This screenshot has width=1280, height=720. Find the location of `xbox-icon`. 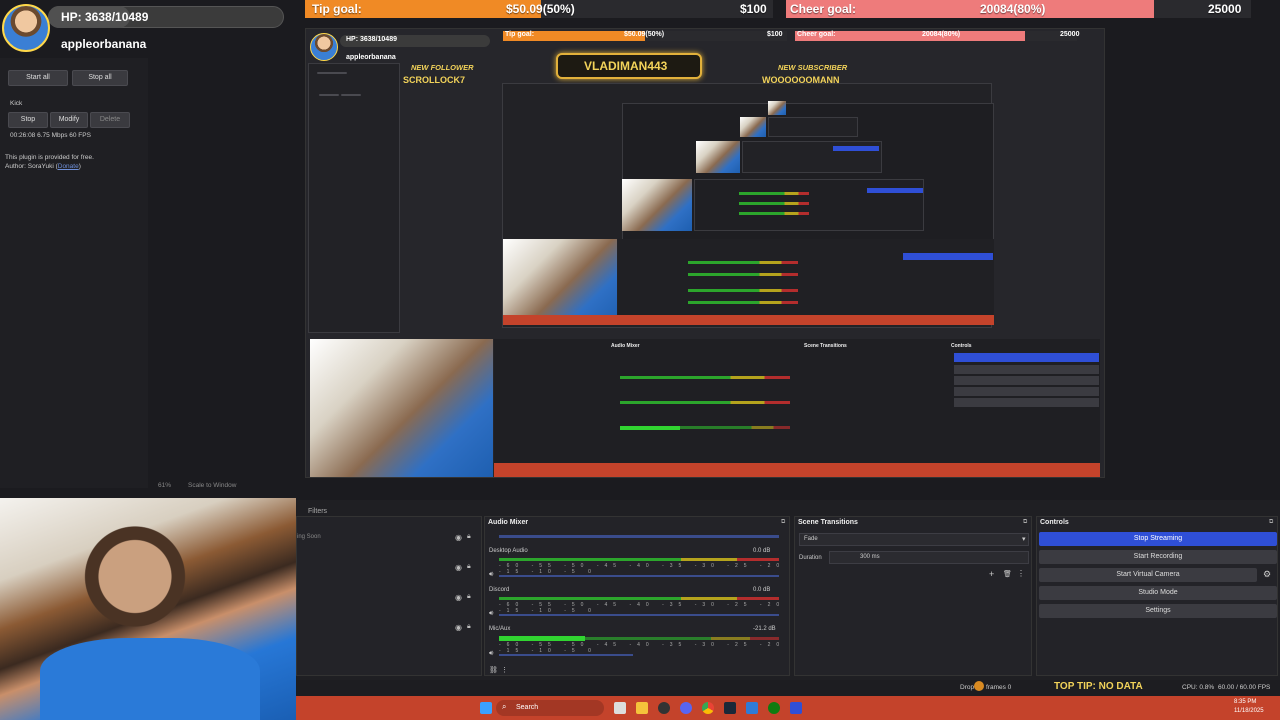

xbox-icon is located at coordinates (774, 708).